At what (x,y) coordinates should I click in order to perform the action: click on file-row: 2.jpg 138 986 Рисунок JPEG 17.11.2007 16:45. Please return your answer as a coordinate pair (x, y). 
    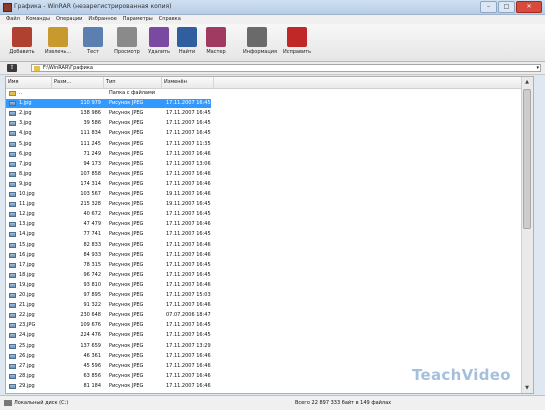
    Looking at the image, I should click on (269, 113).